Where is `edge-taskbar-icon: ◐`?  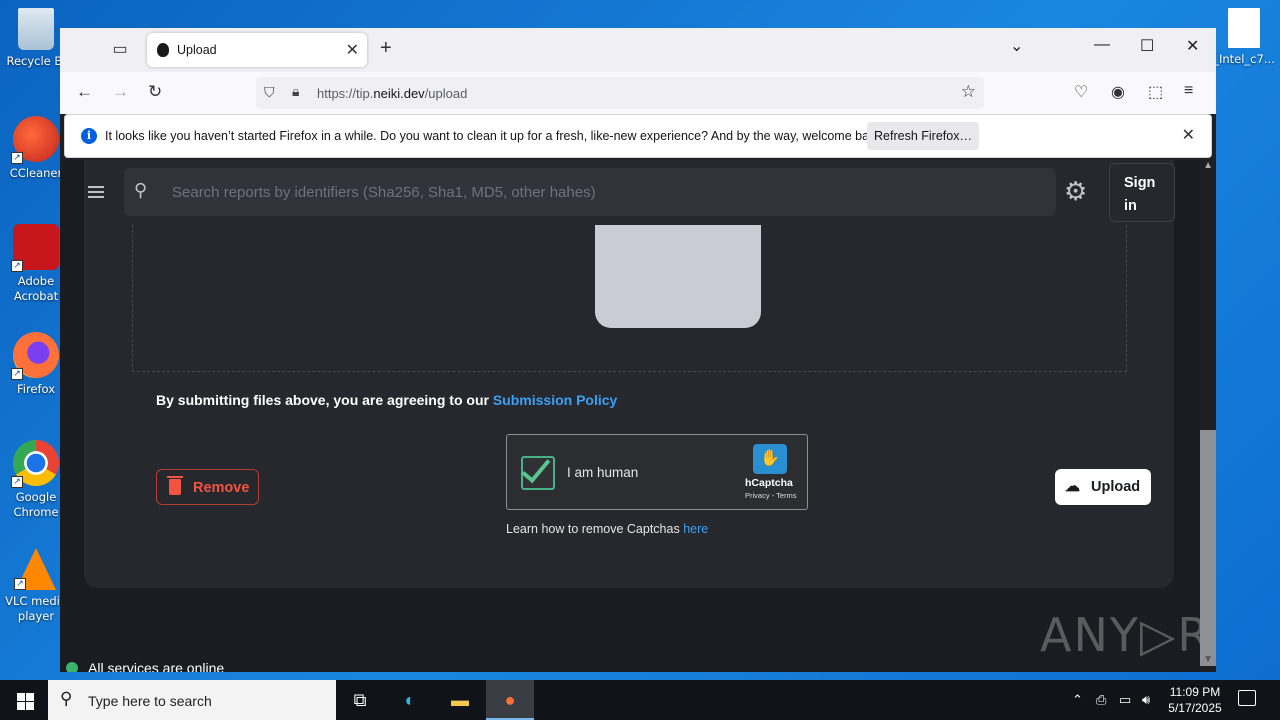
edge-taskbar-icon: ◐ is located at coordinates (410, 700).